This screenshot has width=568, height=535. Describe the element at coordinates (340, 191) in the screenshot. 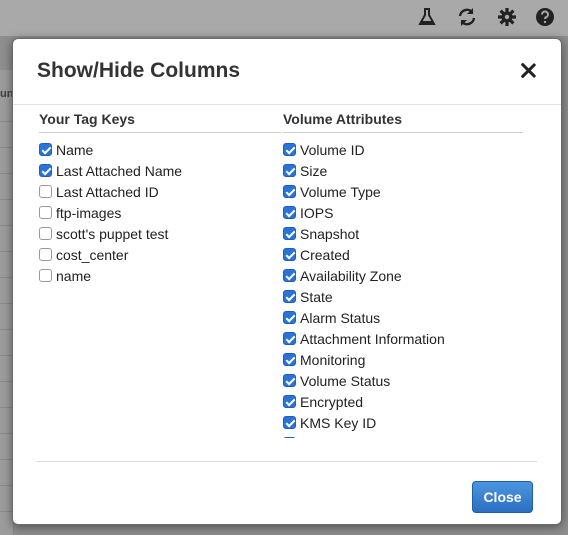

I see `volume-attribute-label: Volume Type` at that location.